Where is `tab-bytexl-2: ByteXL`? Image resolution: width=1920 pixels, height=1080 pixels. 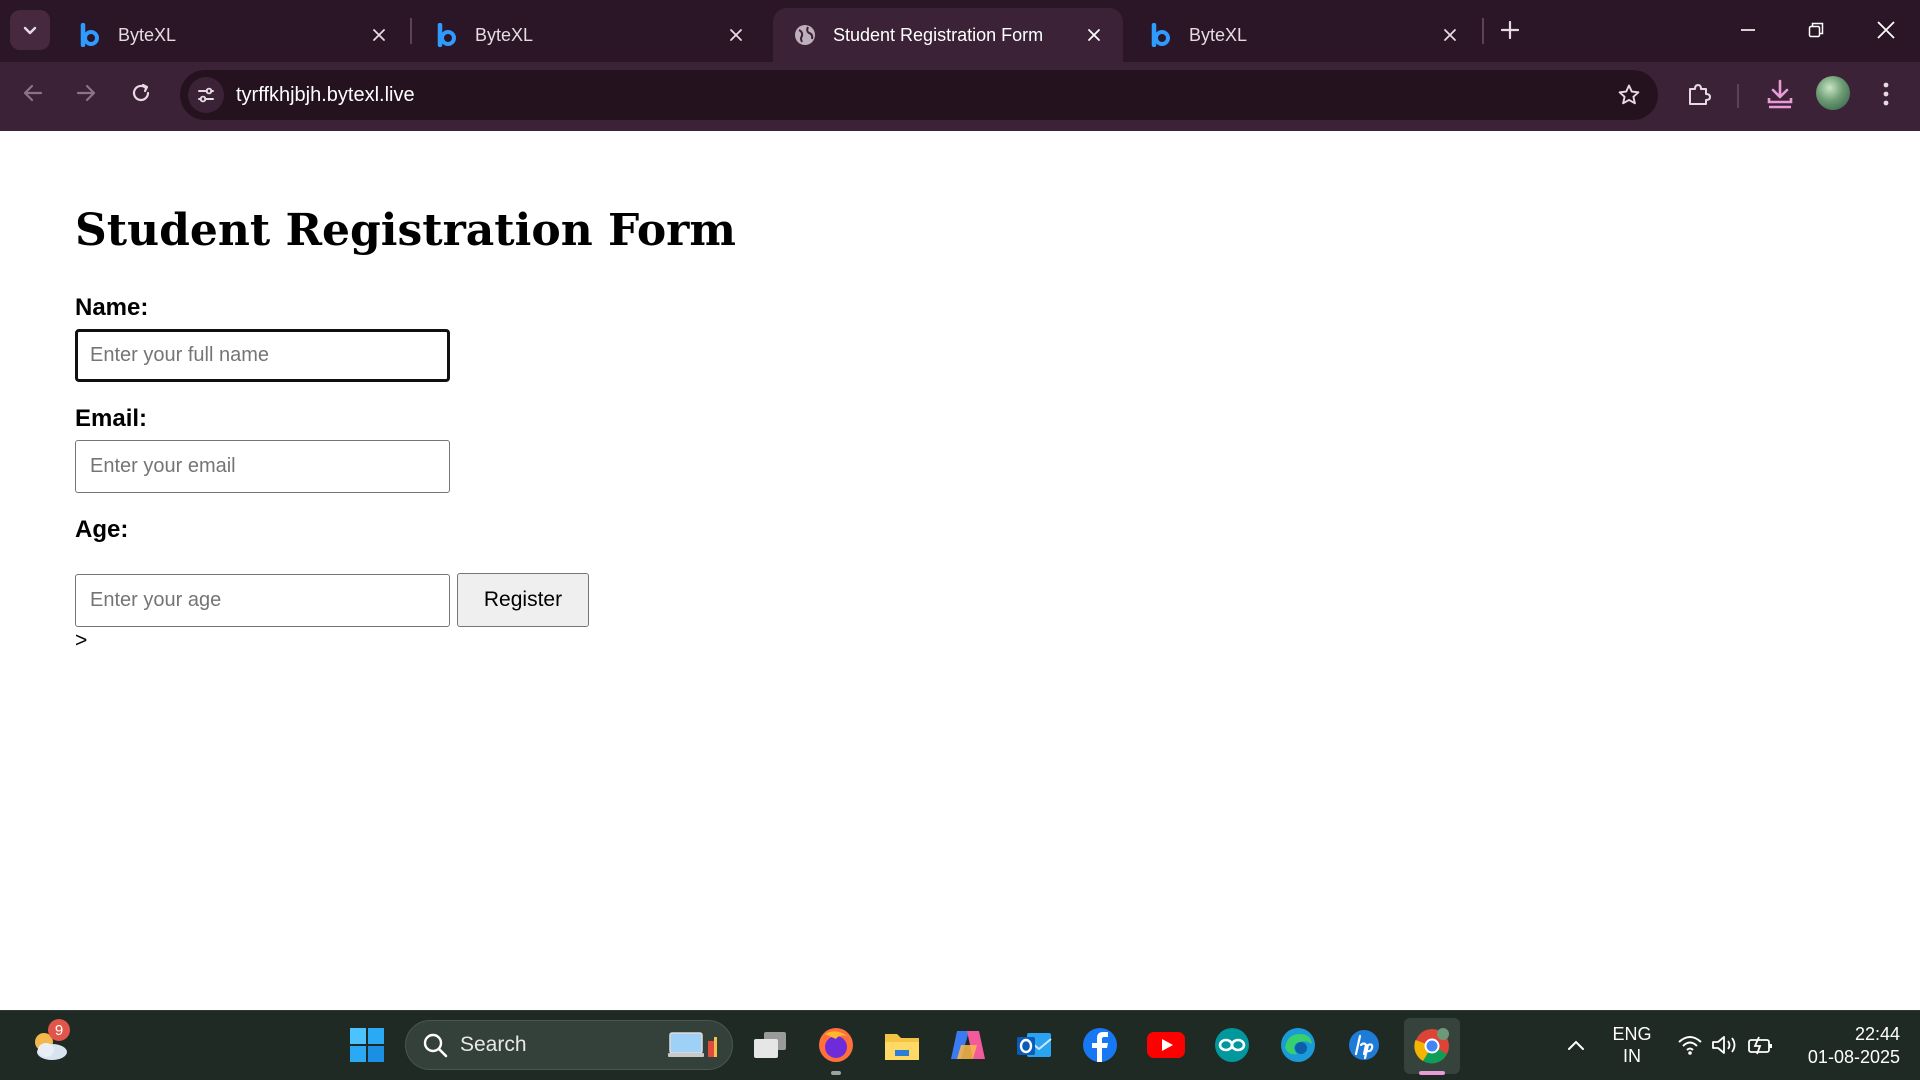 tab-bytexl-2: ByteXL is located at coordinates (590, 35).